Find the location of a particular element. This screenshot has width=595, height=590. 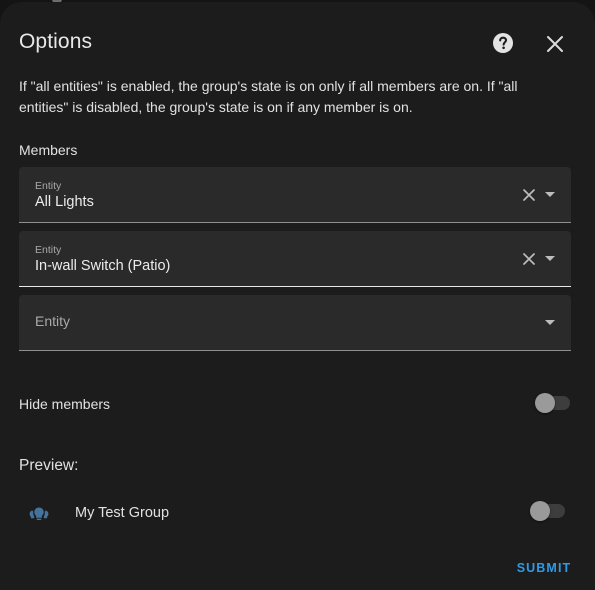

hide-members-toggle is located at coordinates (553, 403).